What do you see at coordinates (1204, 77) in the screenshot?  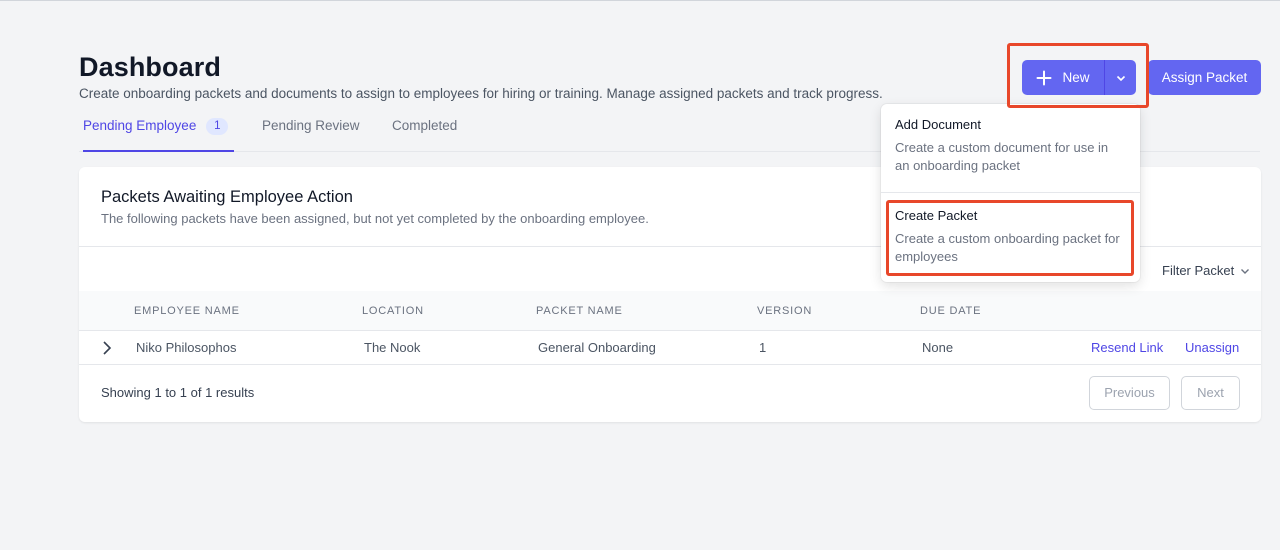 I see `assign-packet-button: Assign Packet` at bounding box center [1204, 77].